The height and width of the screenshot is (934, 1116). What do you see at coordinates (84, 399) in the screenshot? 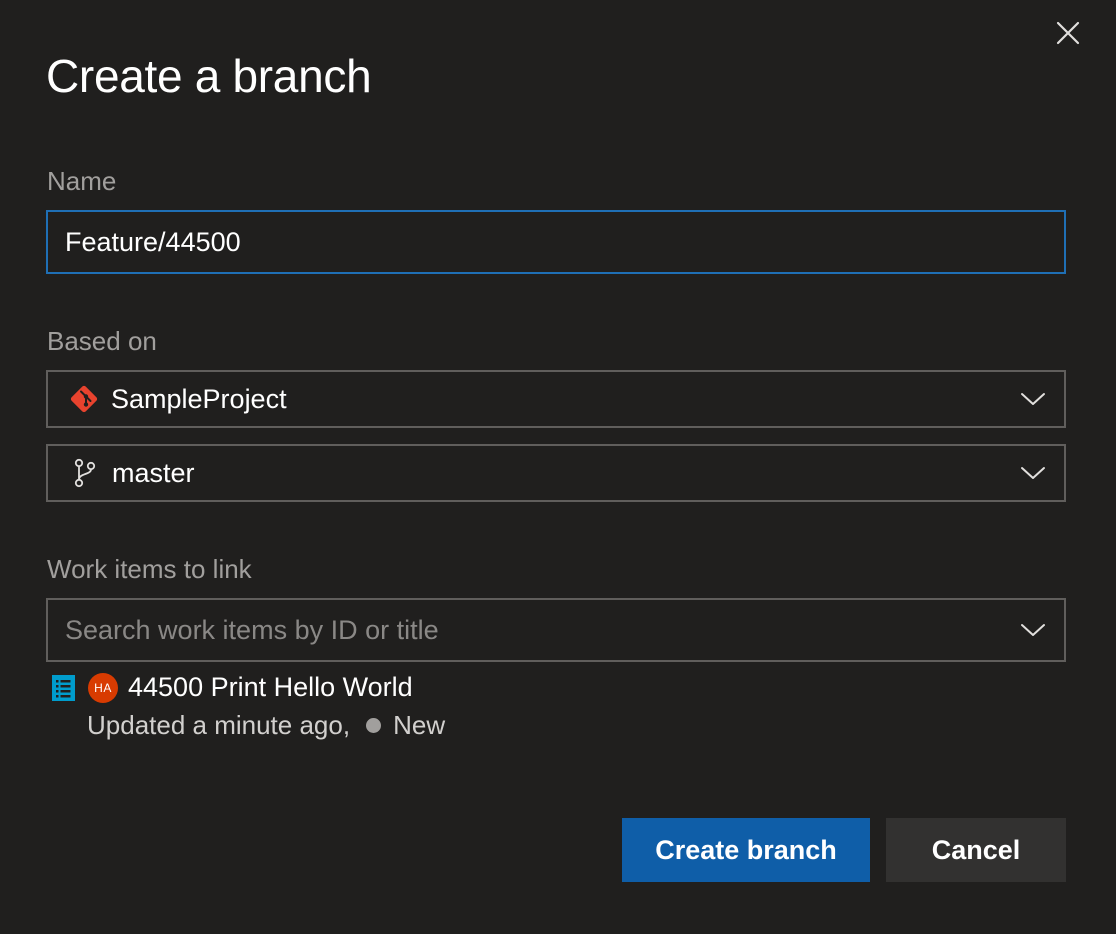
I see `git-repo-icon` at bounding box center [84, 399].